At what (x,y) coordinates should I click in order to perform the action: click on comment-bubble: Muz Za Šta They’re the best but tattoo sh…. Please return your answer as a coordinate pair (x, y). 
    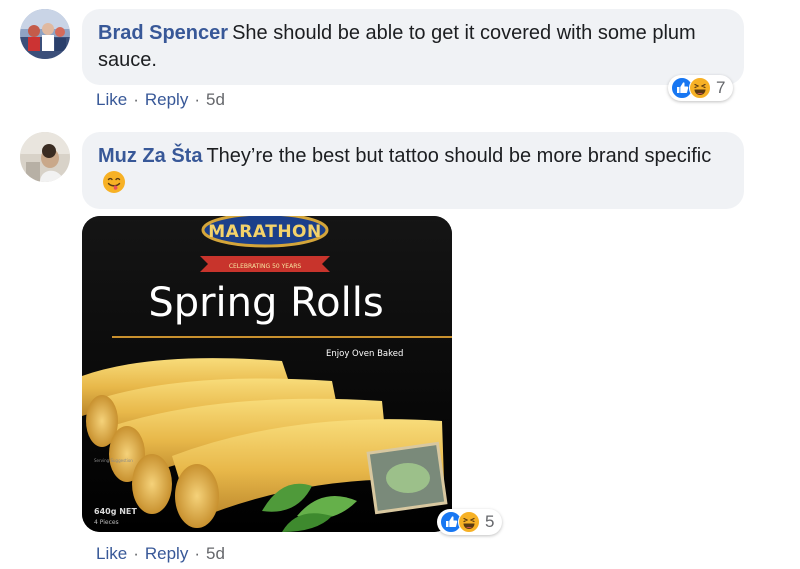
    Looking at the image, I should click on (413, 170).